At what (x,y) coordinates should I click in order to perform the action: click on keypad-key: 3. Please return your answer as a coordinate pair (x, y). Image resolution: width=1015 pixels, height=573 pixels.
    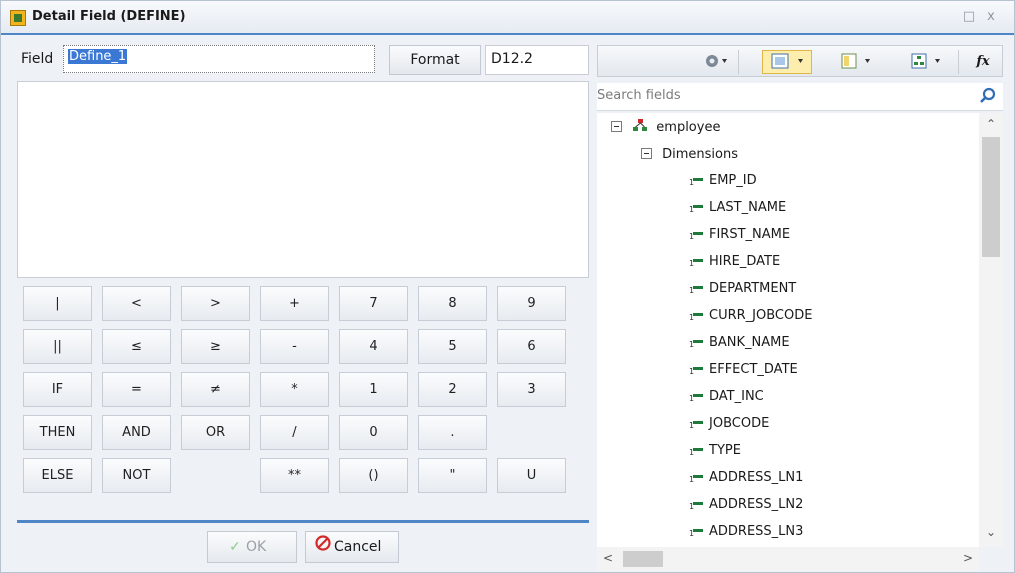
    Looking at the image, I should click on (531, 389).